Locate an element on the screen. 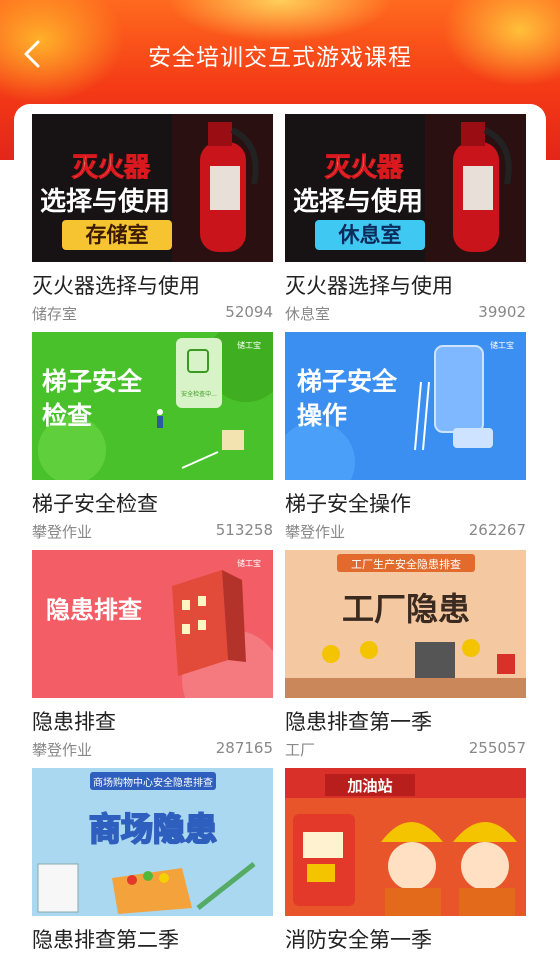 This screenshot has height=973, width=560. thumb-badge: 存储室 is located at coordinates (117, 235).